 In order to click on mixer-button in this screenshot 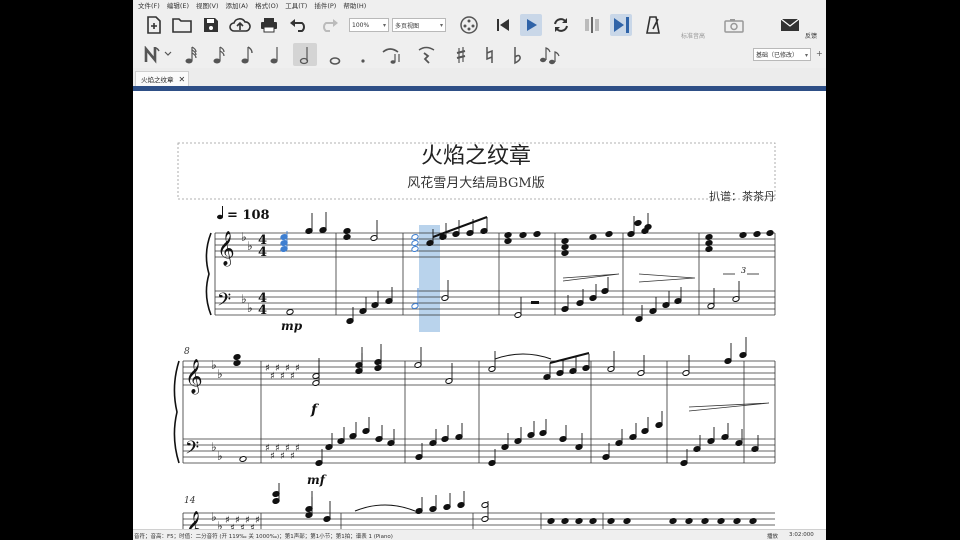, I will do `click(469, 25)`.